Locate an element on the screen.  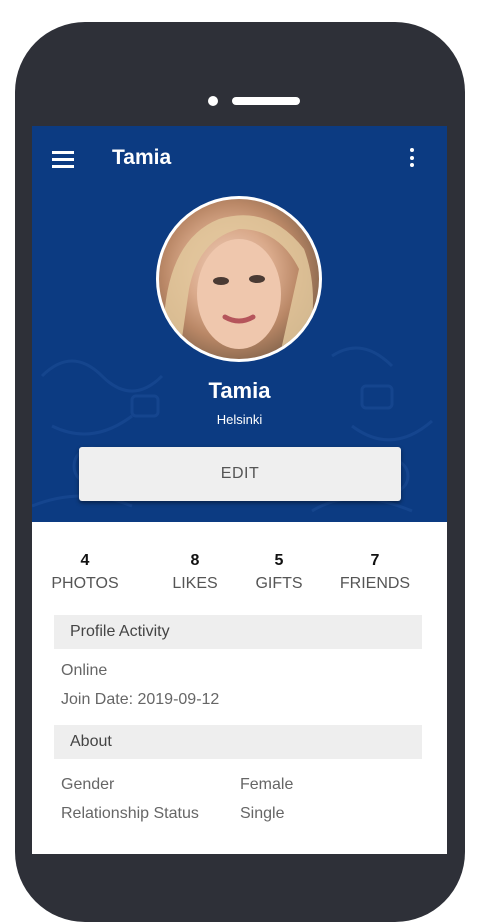
stat-photos: 4 PHOTOS is located at coordinates (85, 572).